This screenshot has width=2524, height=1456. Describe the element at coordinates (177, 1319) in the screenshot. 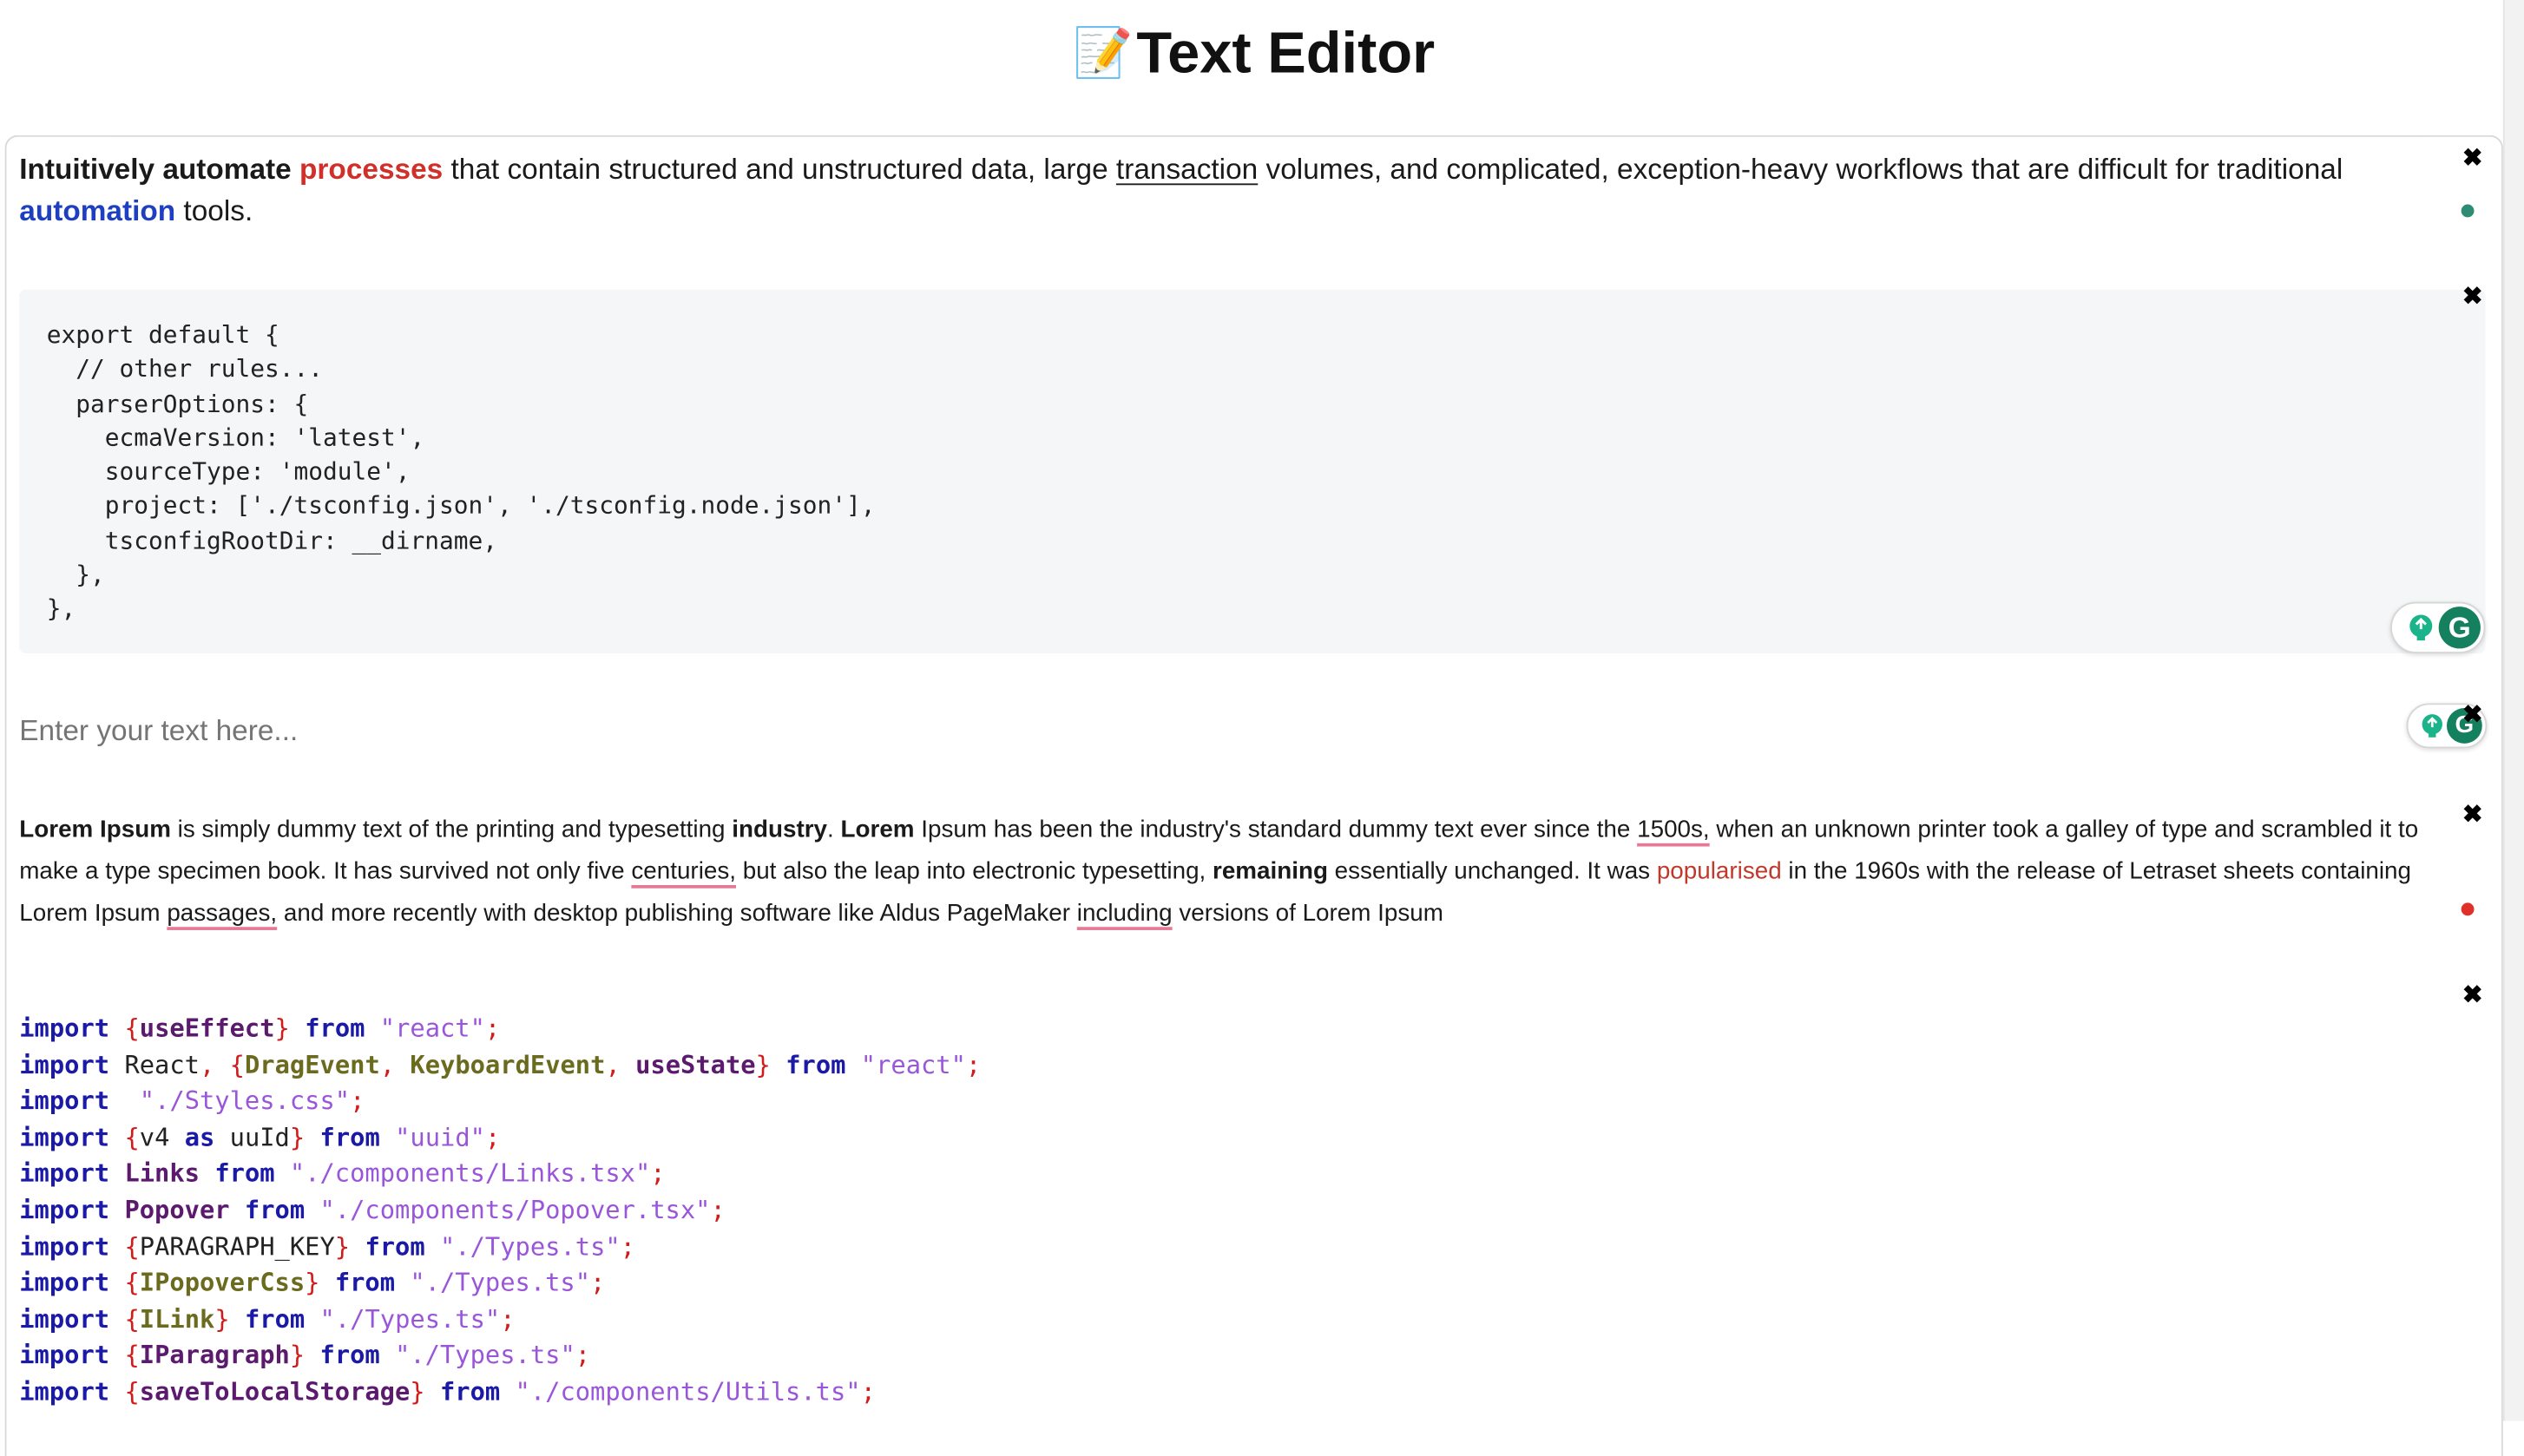

I see `code-identifier: ILink` at that location.